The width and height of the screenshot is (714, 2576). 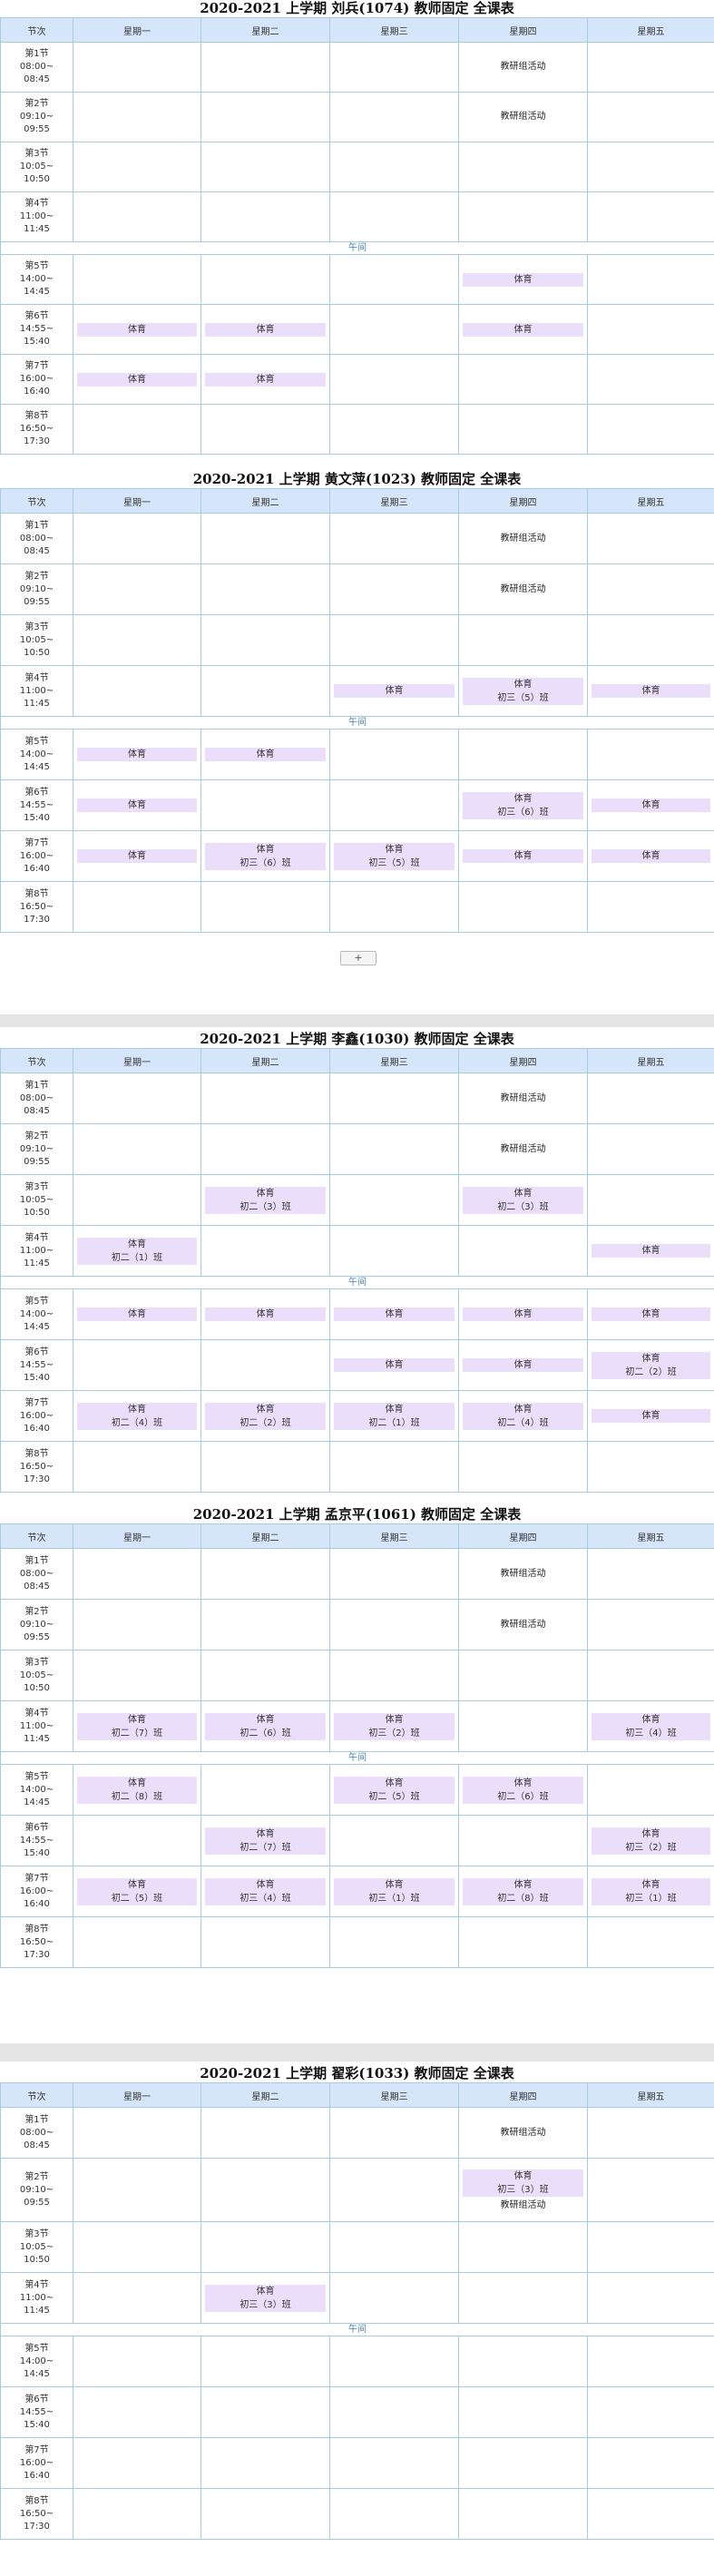 I want to click on lesson-block: 体育 初三（6）班, so click(x=265, y=856).